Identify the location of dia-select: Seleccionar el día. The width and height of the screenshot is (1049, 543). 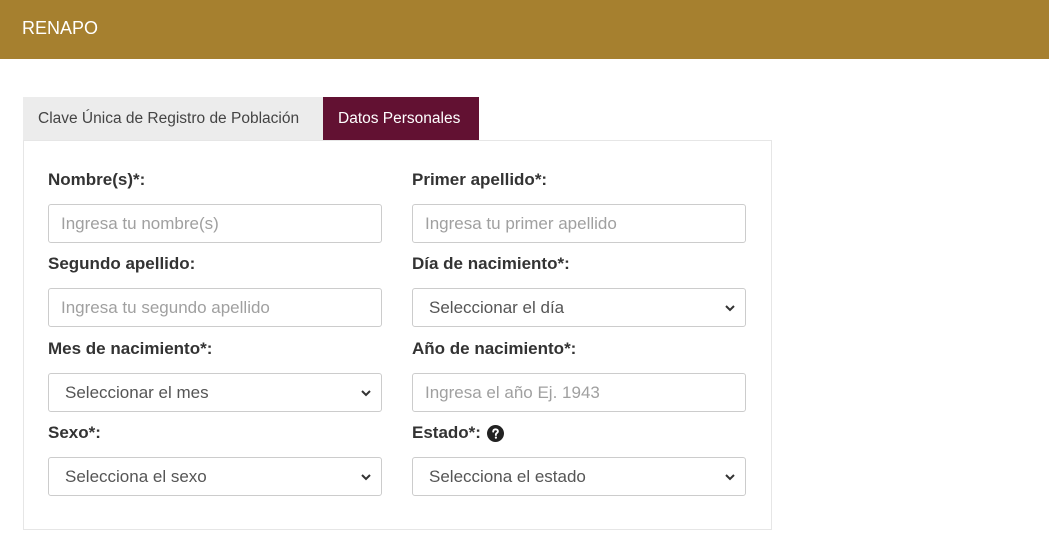
(579, 307).